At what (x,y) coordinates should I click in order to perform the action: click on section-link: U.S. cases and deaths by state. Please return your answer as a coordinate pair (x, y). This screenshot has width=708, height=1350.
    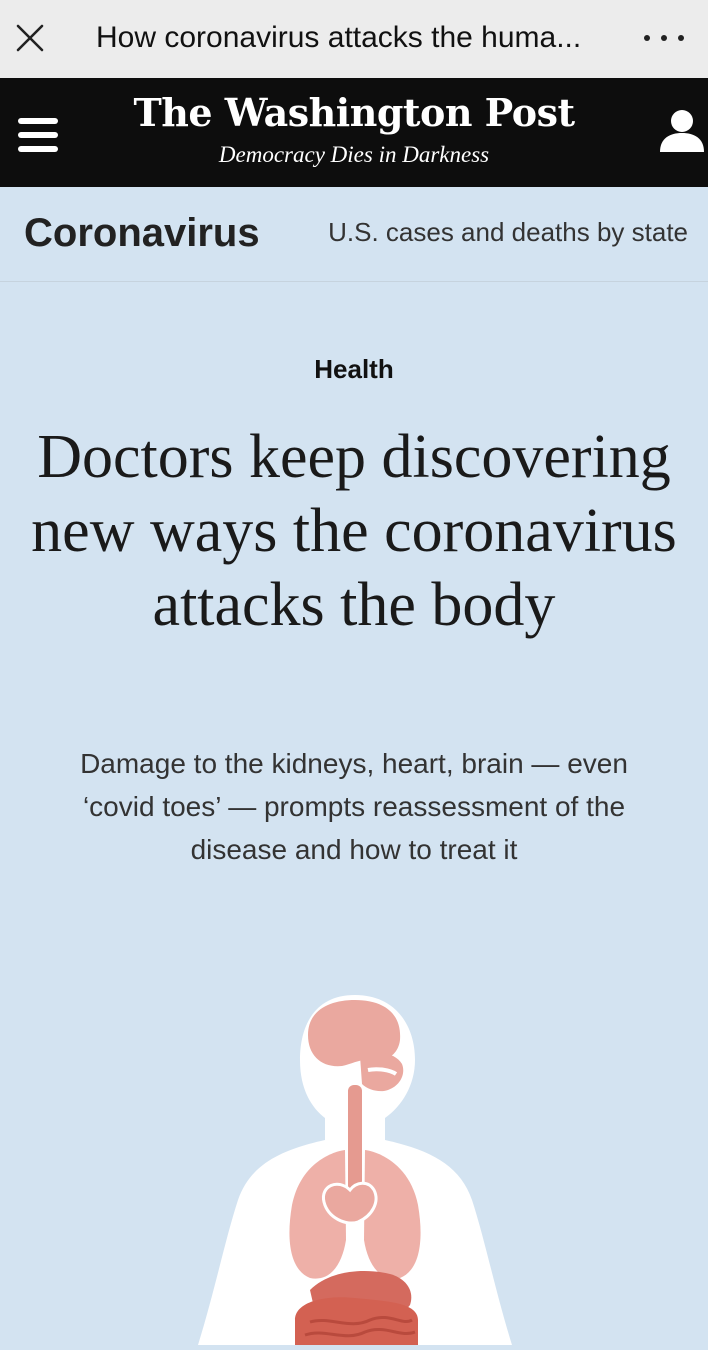
    Looking at the image, I should click on (508, 232).